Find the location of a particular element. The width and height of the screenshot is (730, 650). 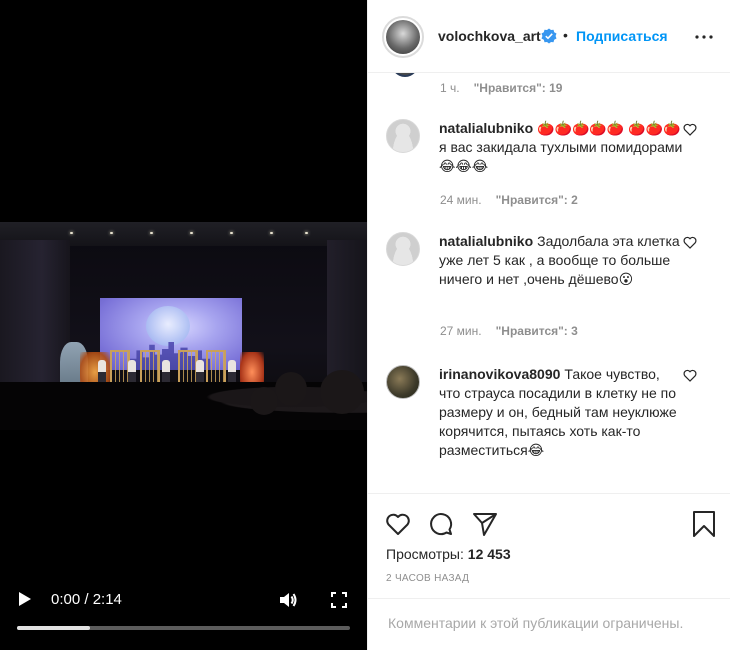

bookmark-icon is located at coordinates (704, 524).